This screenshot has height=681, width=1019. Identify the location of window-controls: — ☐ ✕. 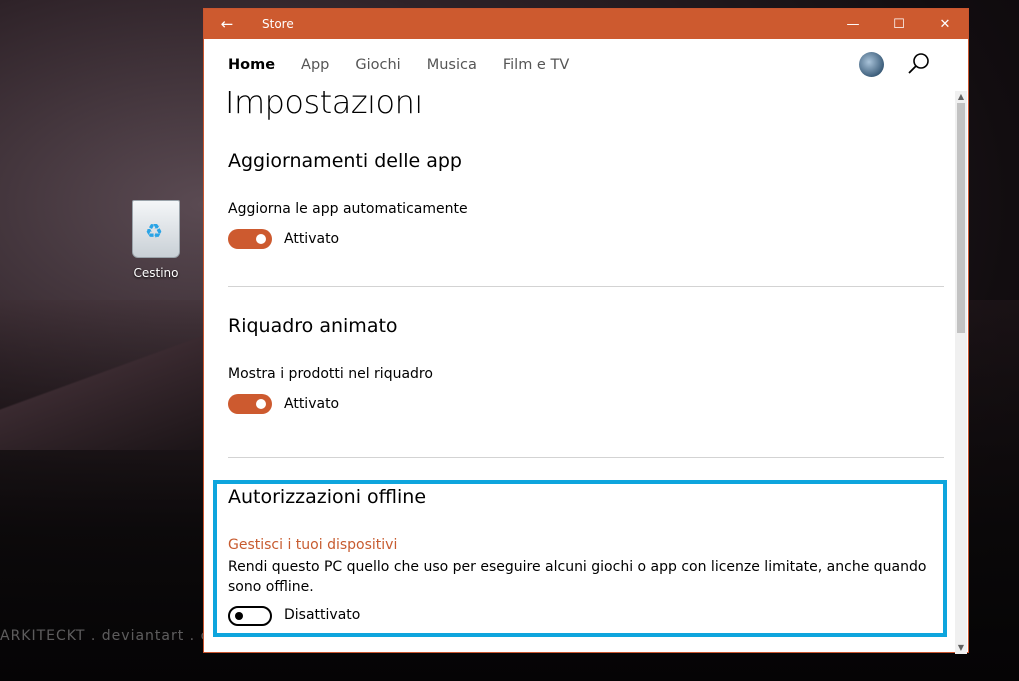
(899, 24).